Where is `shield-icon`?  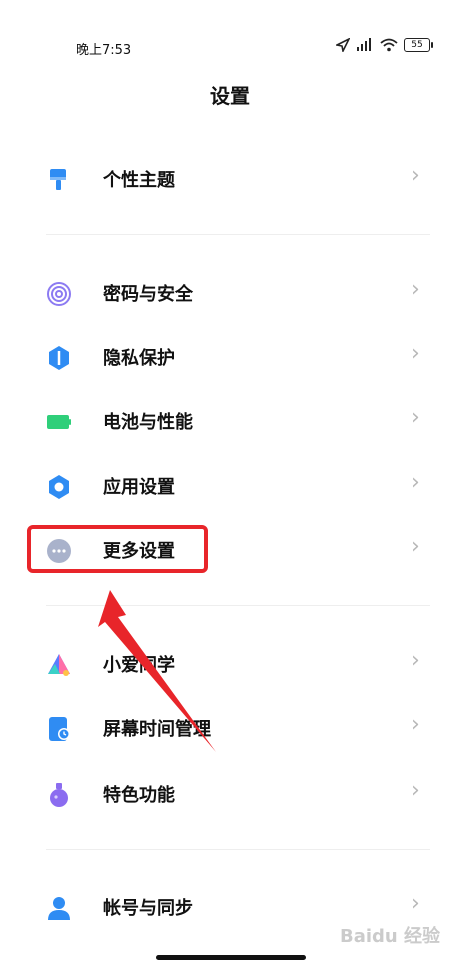
shield-icon is located at coordinates (59, 358).